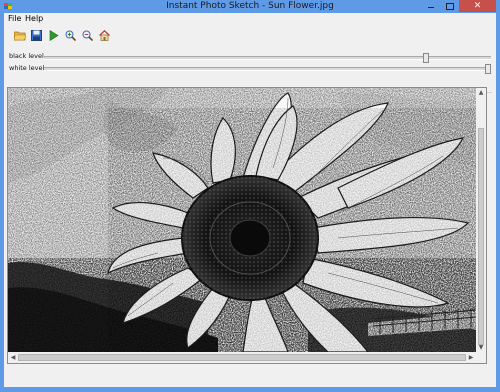  I want to click on scroll-left-icon: ◀, so click(13, 357).